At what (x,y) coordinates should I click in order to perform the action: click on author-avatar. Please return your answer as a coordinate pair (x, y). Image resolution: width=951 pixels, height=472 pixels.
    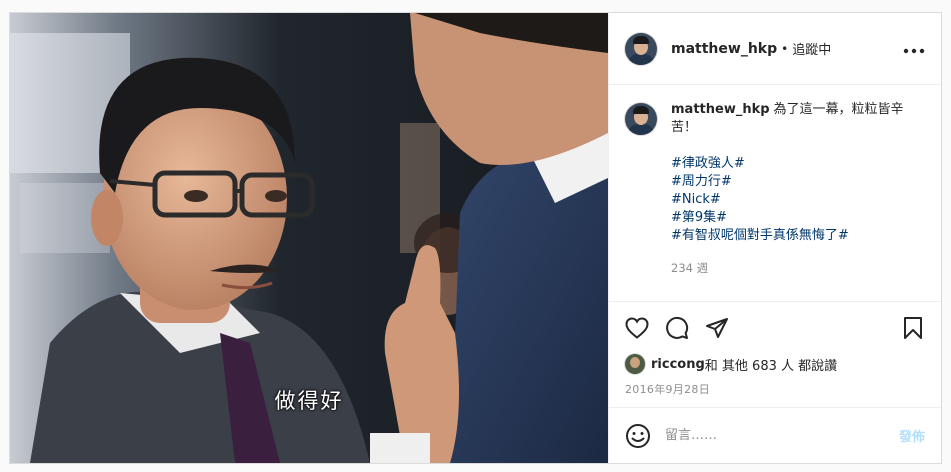
    Looking at the image, I should click on (641, 48).